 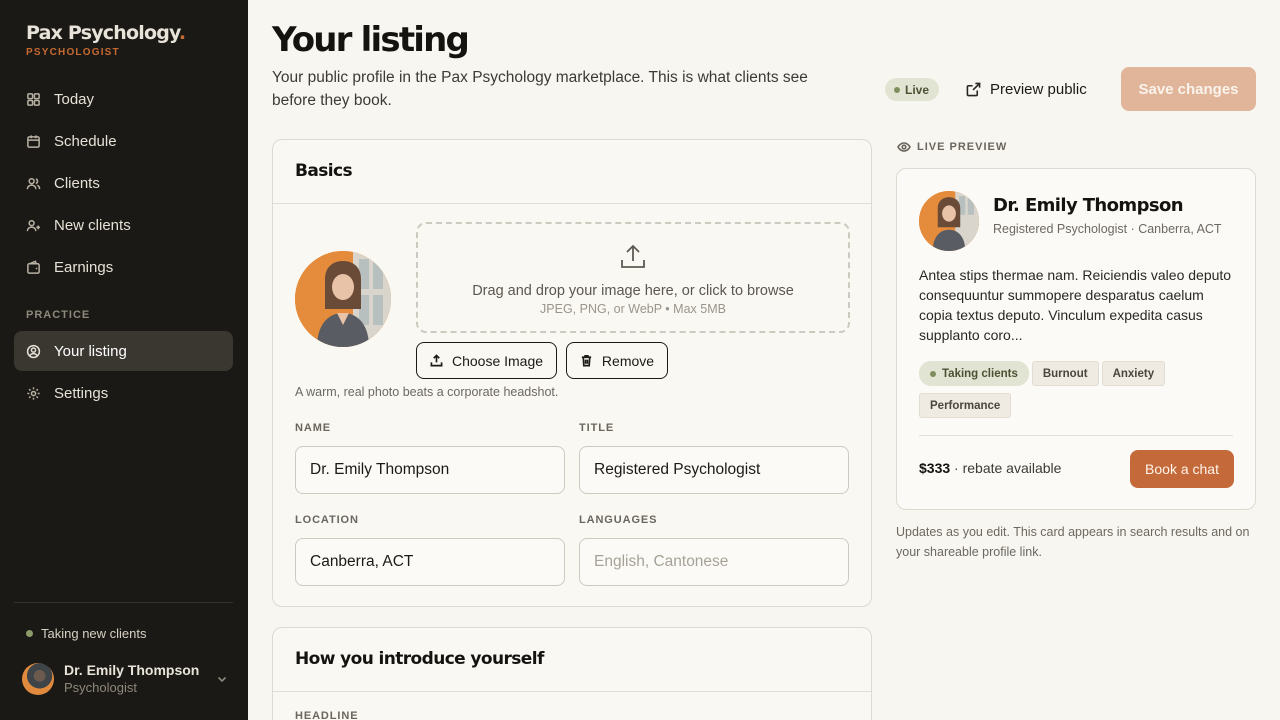 I want to click on avatar, so click(x=38, y=678).